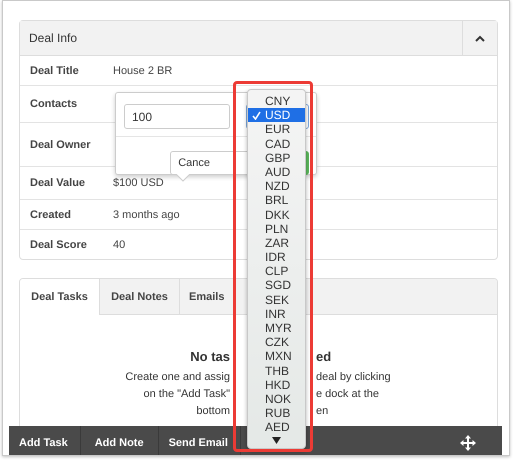  I want to click on menu-option: SGD, so click(276, 285).